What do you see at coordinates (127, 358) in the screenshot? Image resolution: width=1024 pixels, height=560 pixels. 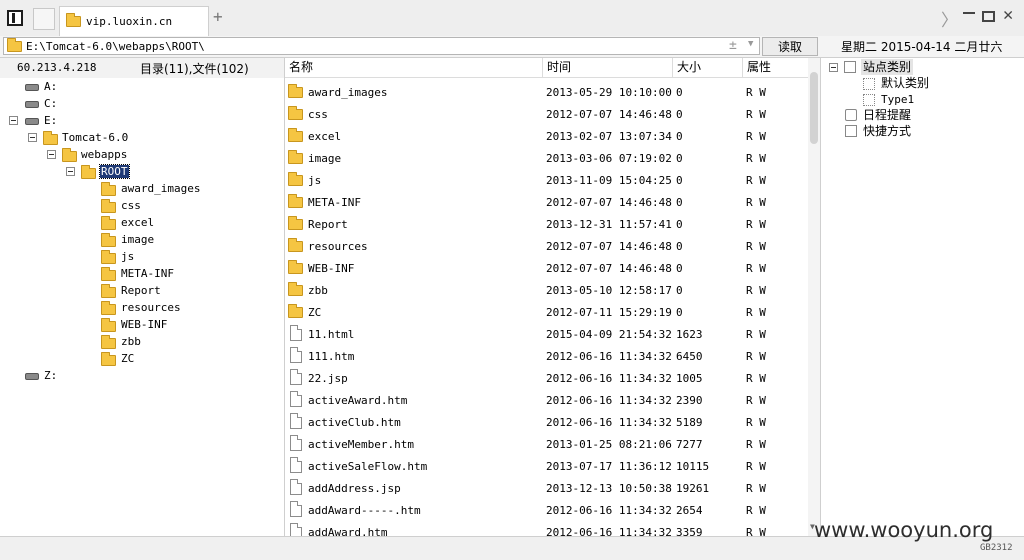 I see `tree-child-folder: ZC` at bounding box center [127, 358].